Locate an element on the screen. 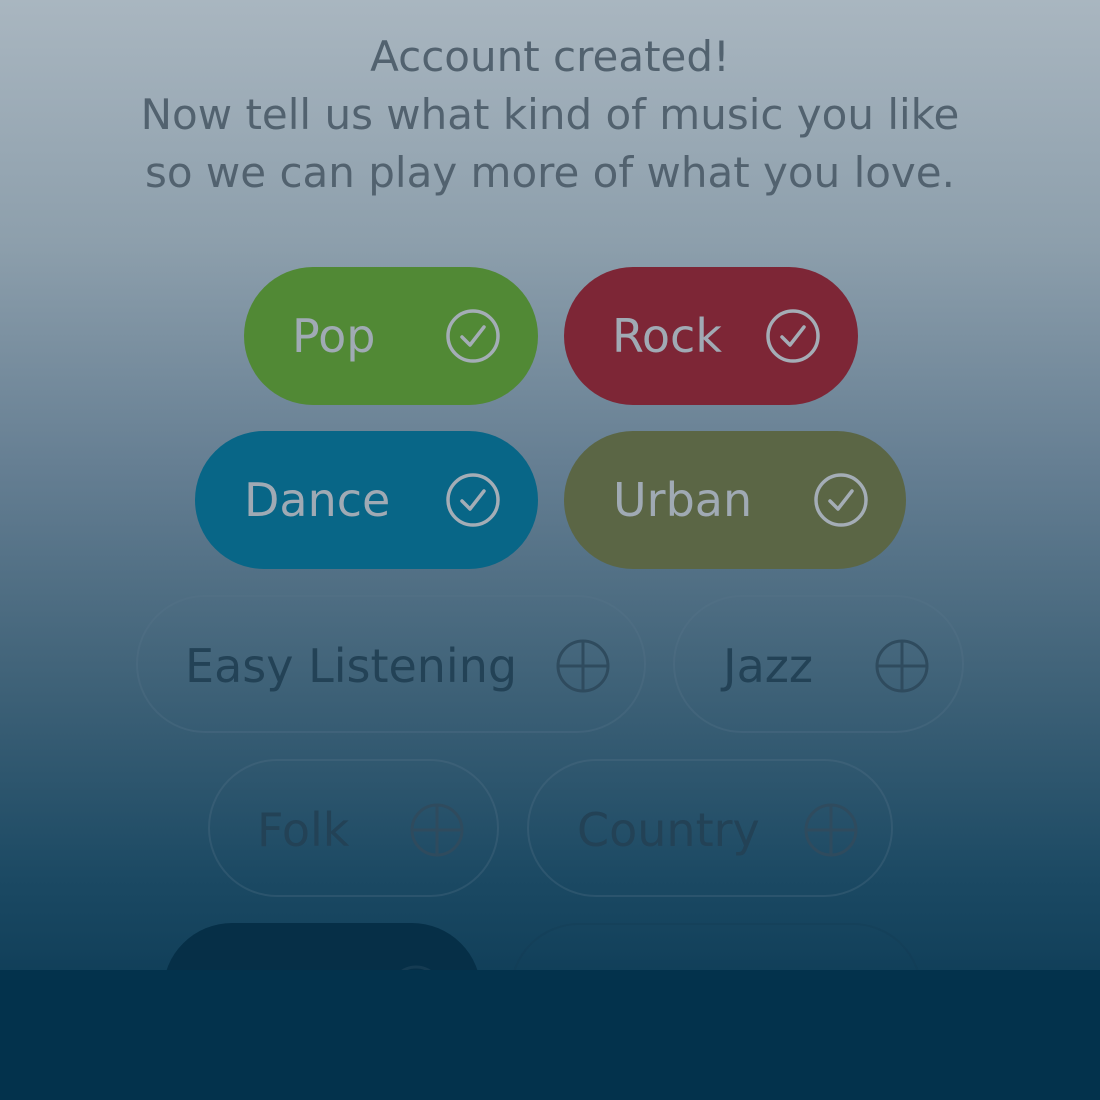  genre-label-pop: Pop is located at coordinates (334, 336).